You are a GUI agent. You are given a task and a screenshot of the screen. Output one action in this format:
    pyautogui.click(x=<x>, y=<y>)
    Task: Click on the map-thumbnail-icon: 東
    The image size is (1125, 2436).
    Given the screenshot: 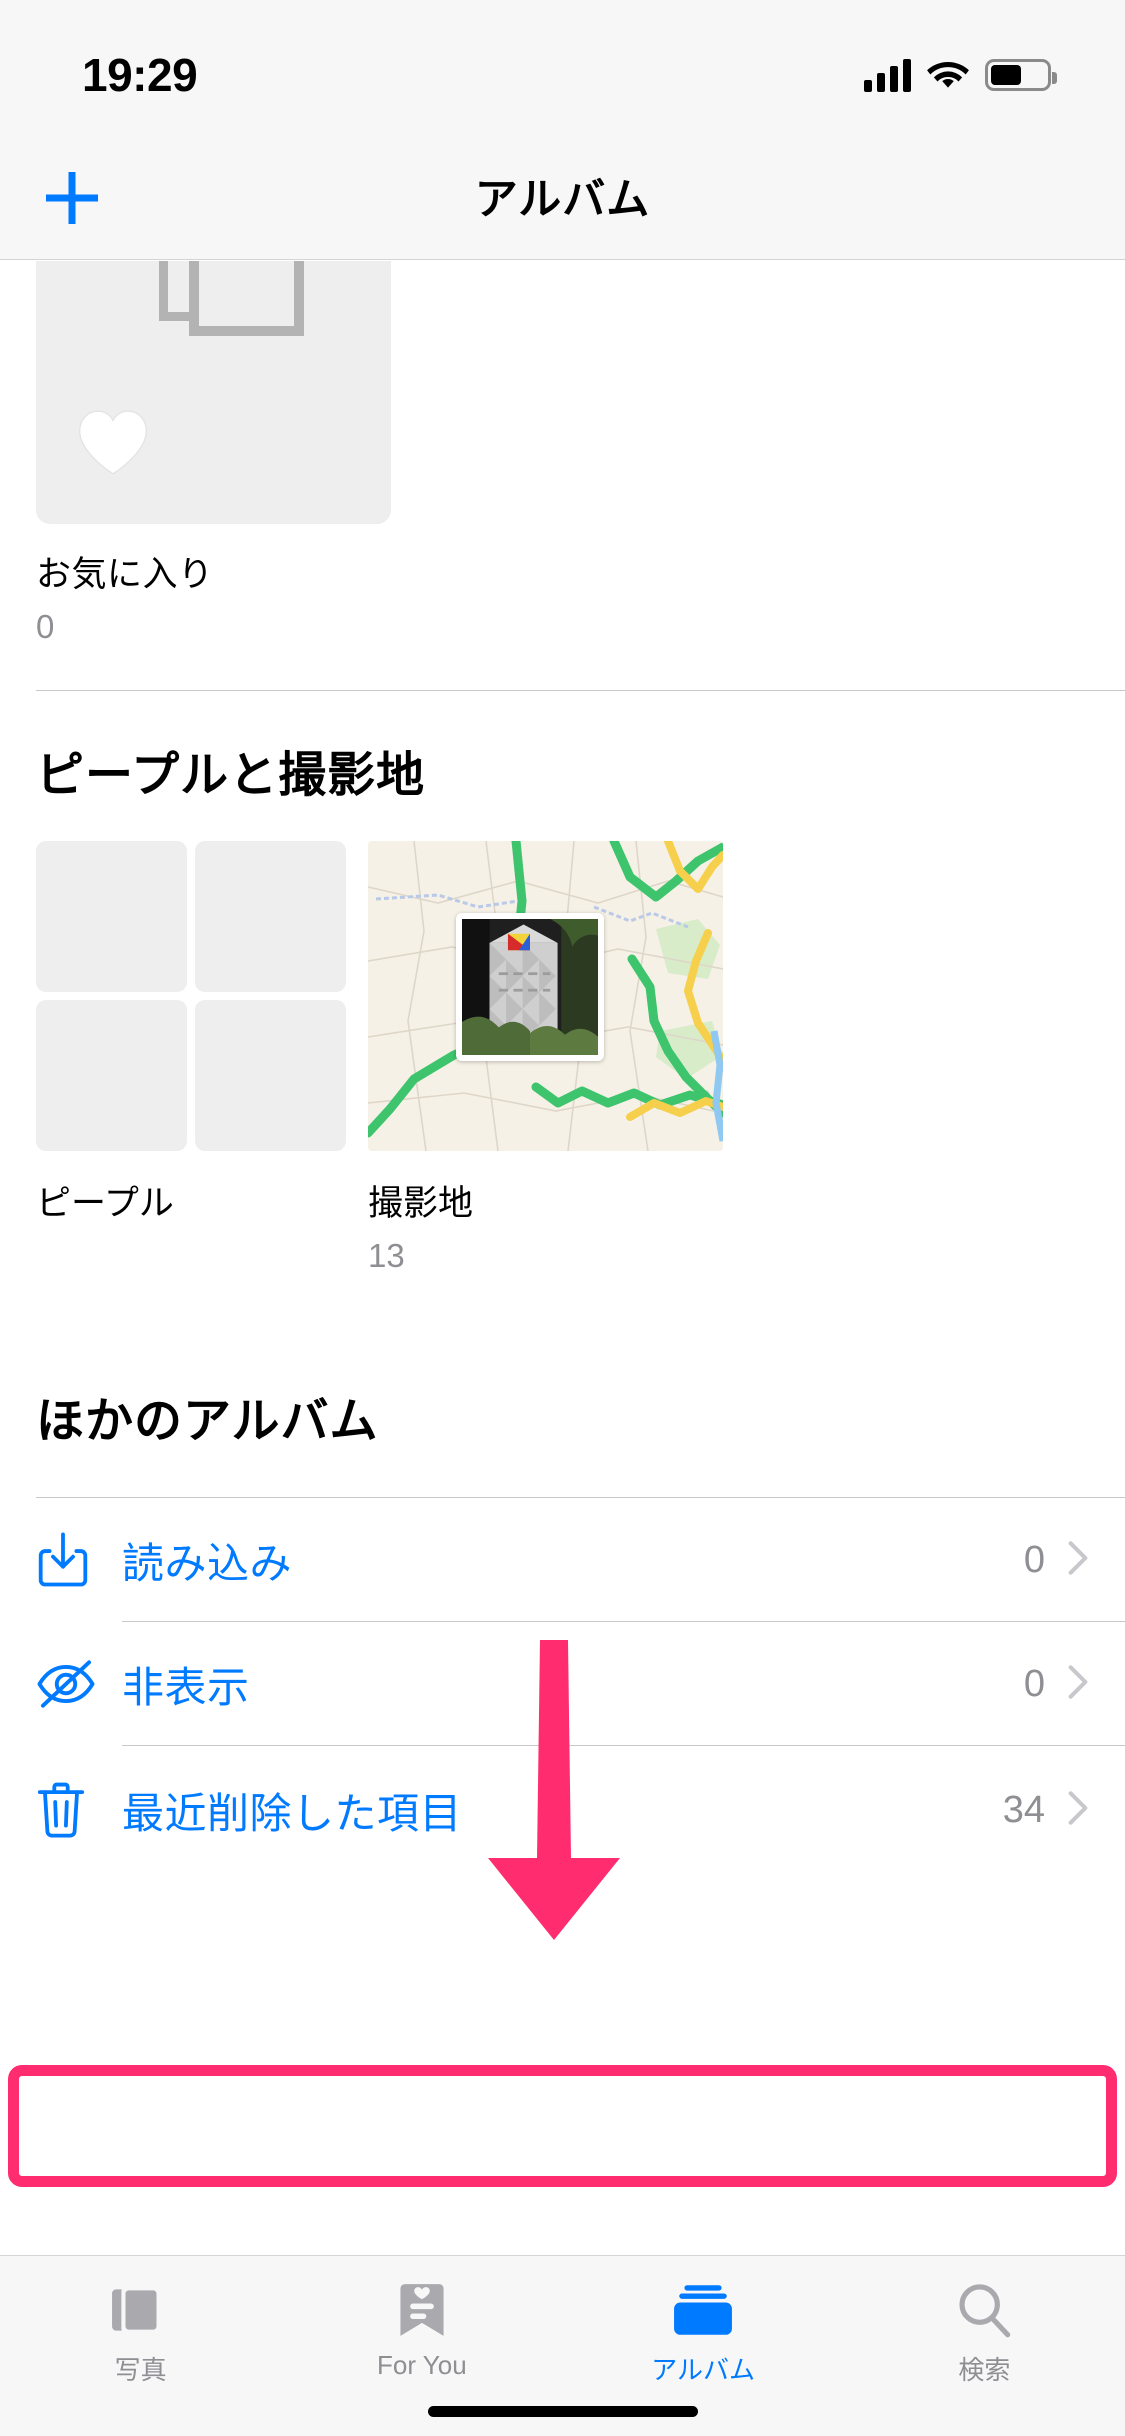 What is the action you would take?
    pyautogui.click(x=545, y=996)
    